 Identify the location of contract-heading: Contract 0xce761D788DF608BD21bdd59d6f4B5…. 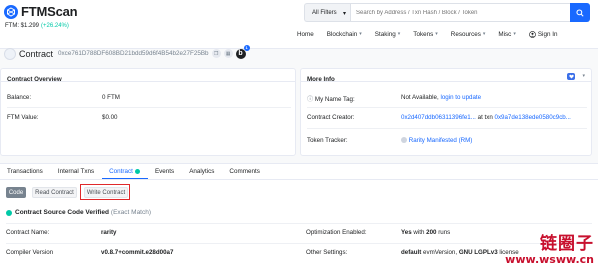
(127, 52).